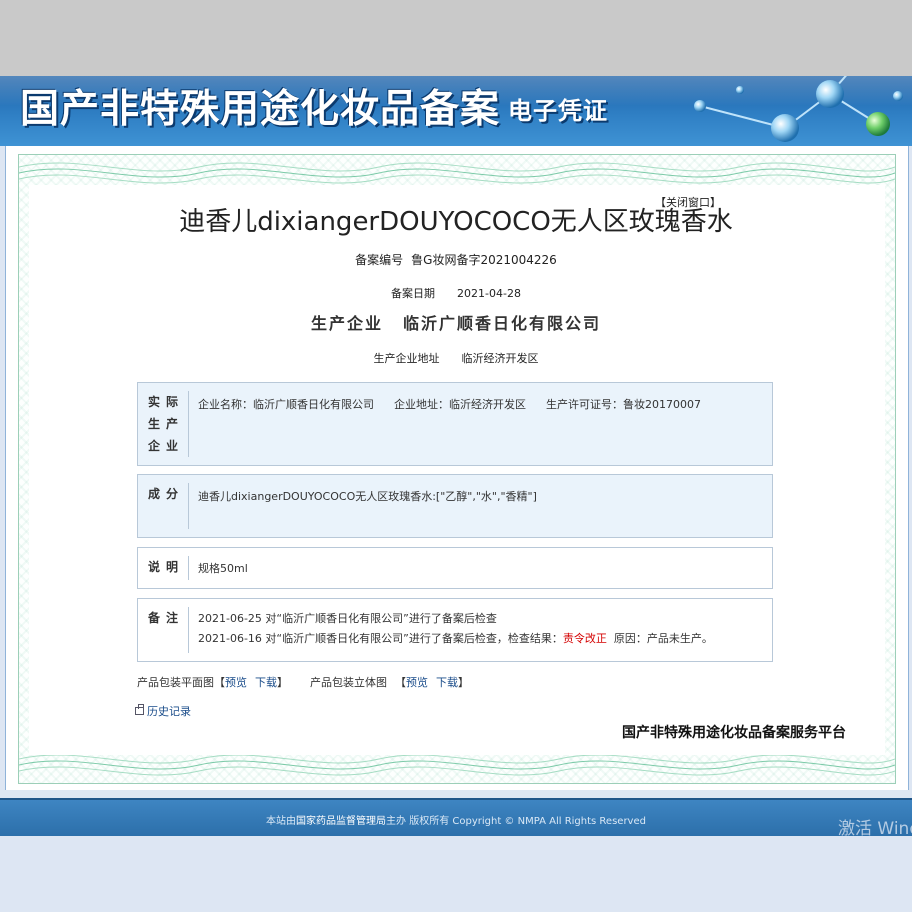 This screenshot has height=912, width=912. Describe the element at coordinates (798, 109) in the screenshot. I see `molecule-decoration-icon` at that location.